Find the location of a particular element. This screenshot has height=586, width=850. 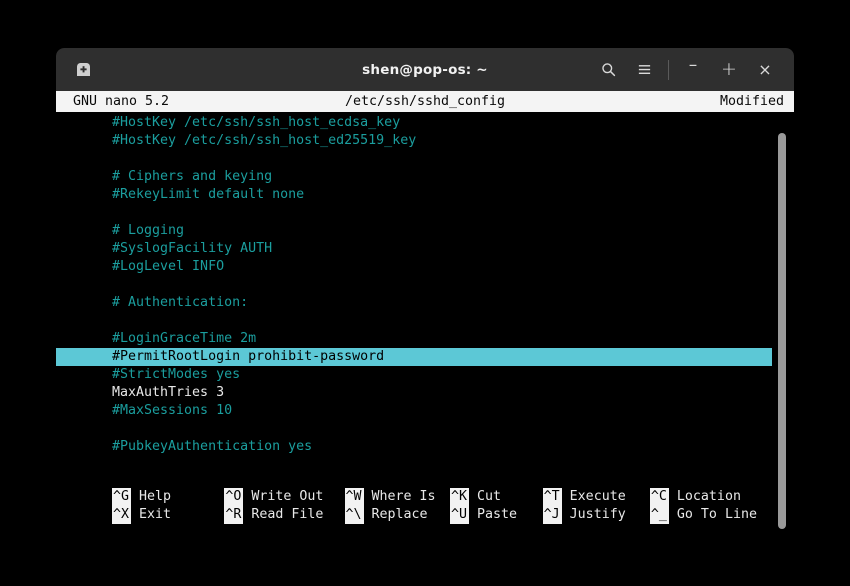

shortcut-key: ^C is located at coordinates (659, 497).